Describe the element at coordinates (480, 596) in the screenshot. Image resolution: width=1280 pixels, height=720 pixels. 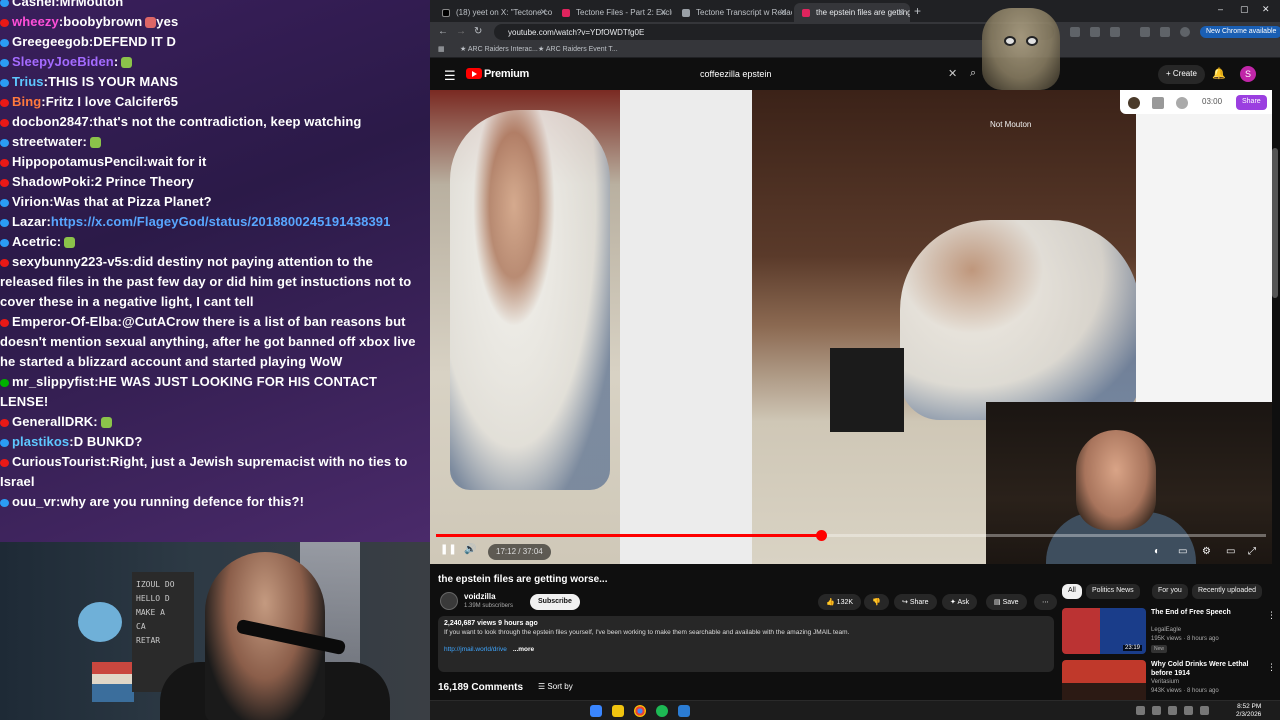
I see `channel-name: voidzilla` at that location.